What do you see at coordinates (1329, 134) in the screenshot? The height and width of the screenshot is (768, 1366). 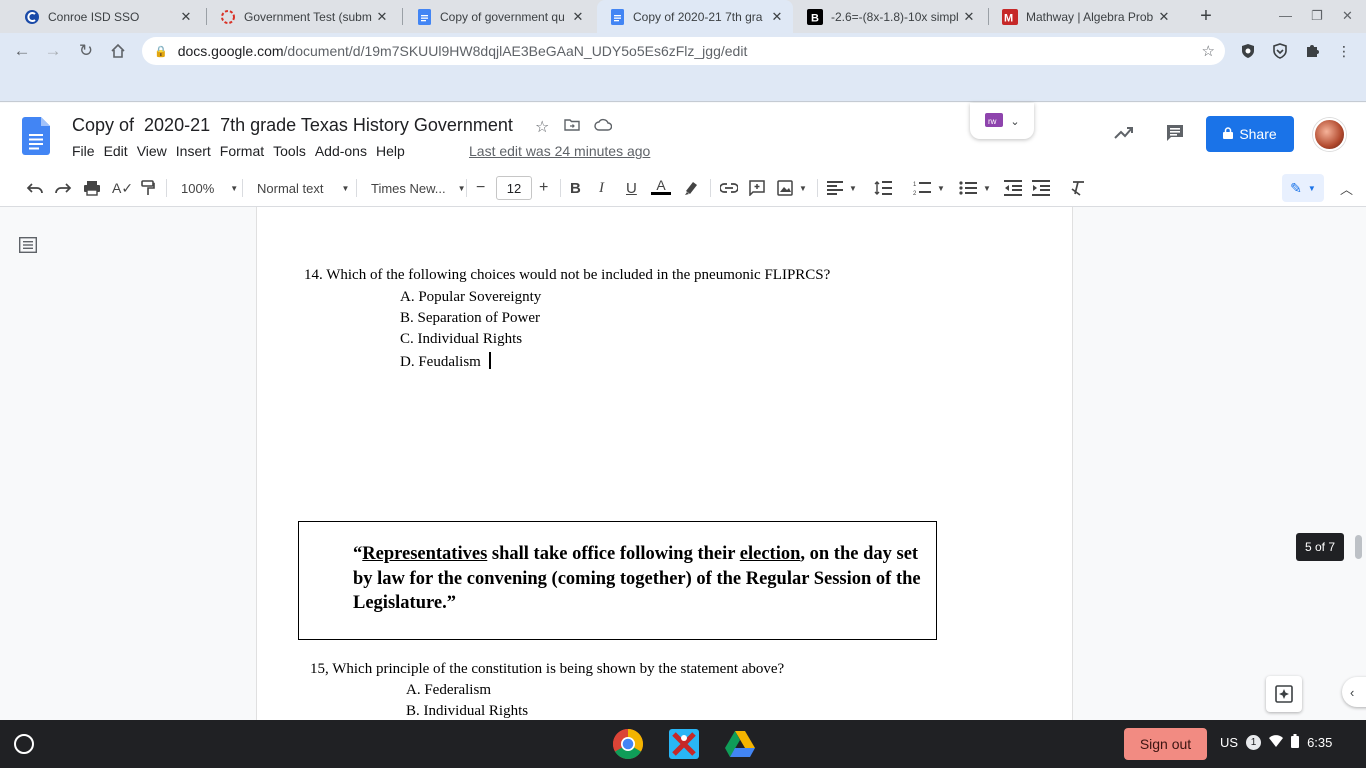 I see `avatar` at bounding box center [1329, 134].